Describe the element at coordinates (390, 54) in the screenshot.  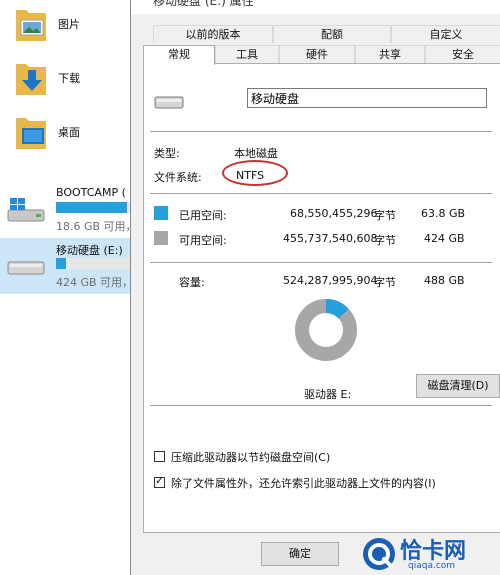
I see `tab-sharing: 共享` at that location.